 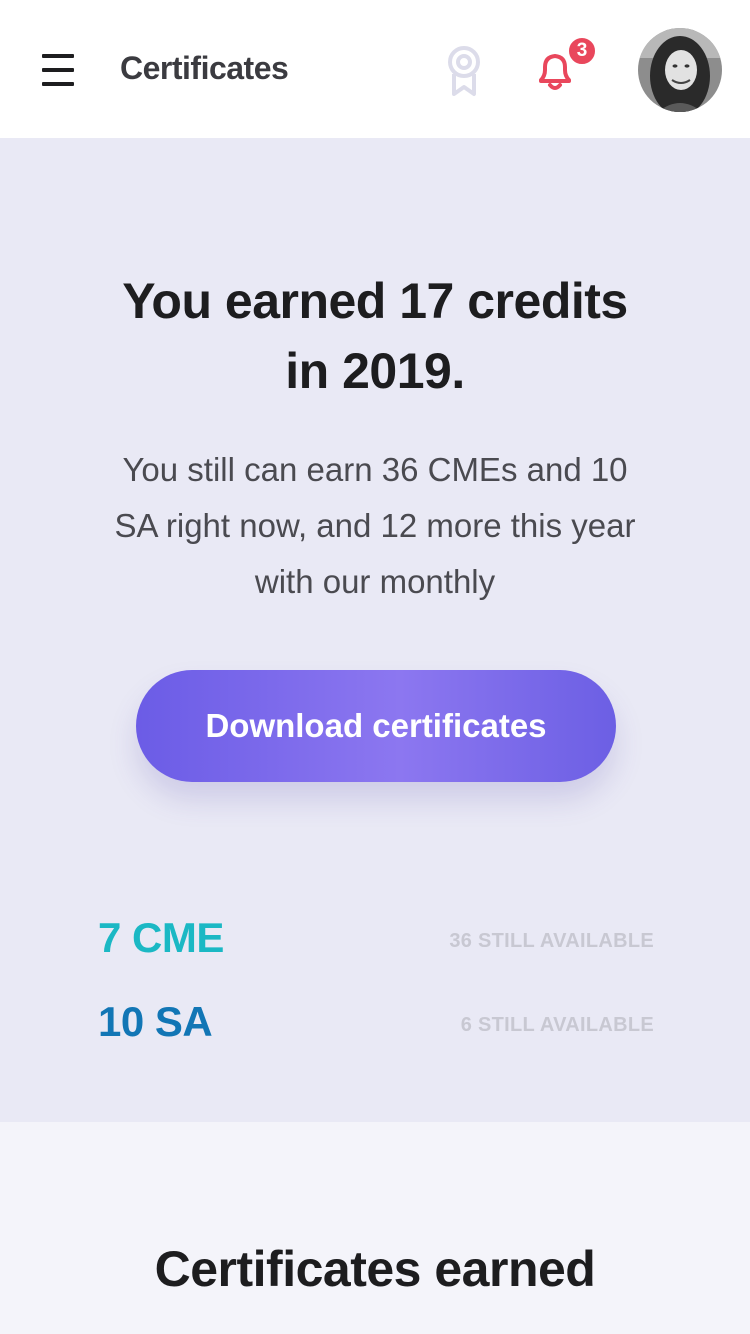 What do you see at coordinates (155, 1021) in the screenshot?
I see `credit-amount: 10 SA` at bounding box center [155, 1021].